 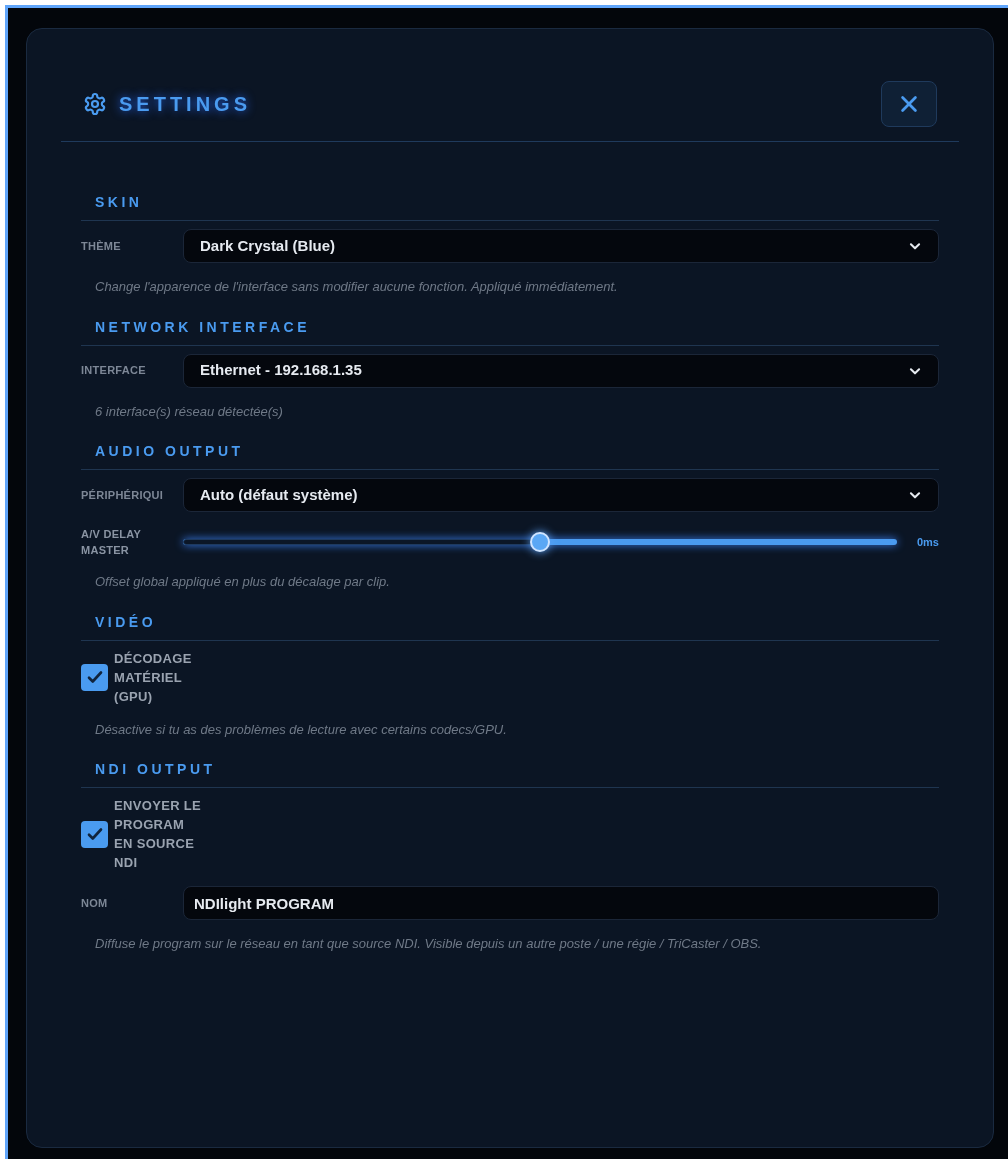 I want to click on section-heading: NETWORK INTERFACE, so click(x=203, y=326).